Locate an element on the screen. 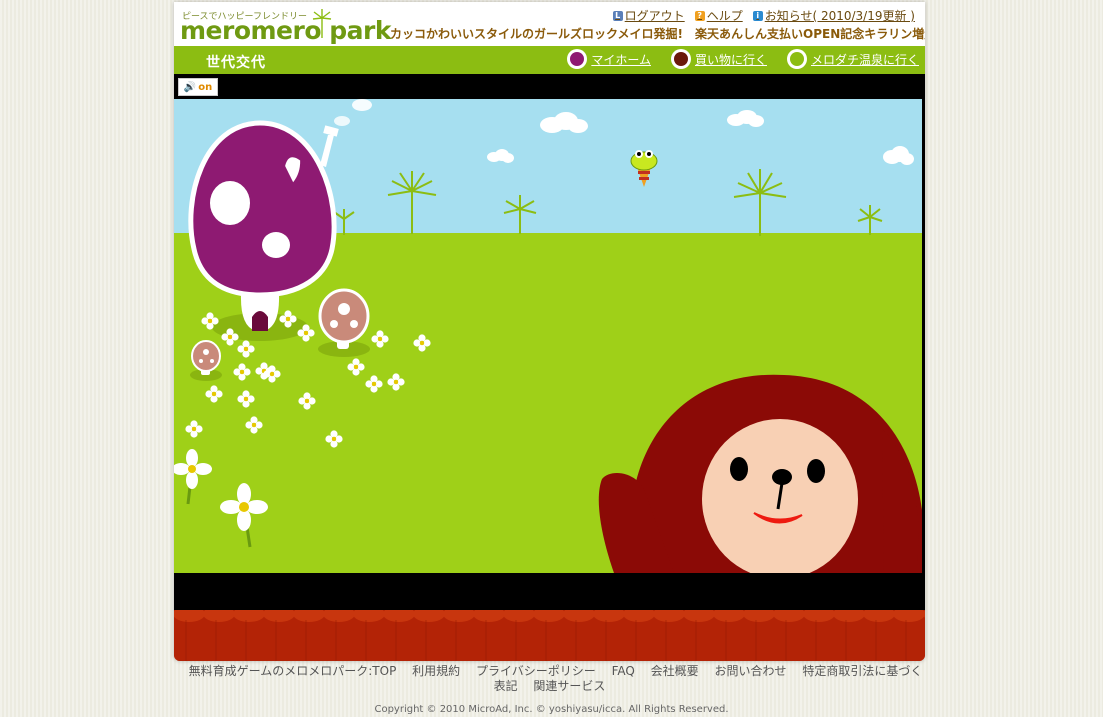 This screenshot has height=717, width=1103. footer-link-company: 会社概要 is located at coordinates (675, 671).